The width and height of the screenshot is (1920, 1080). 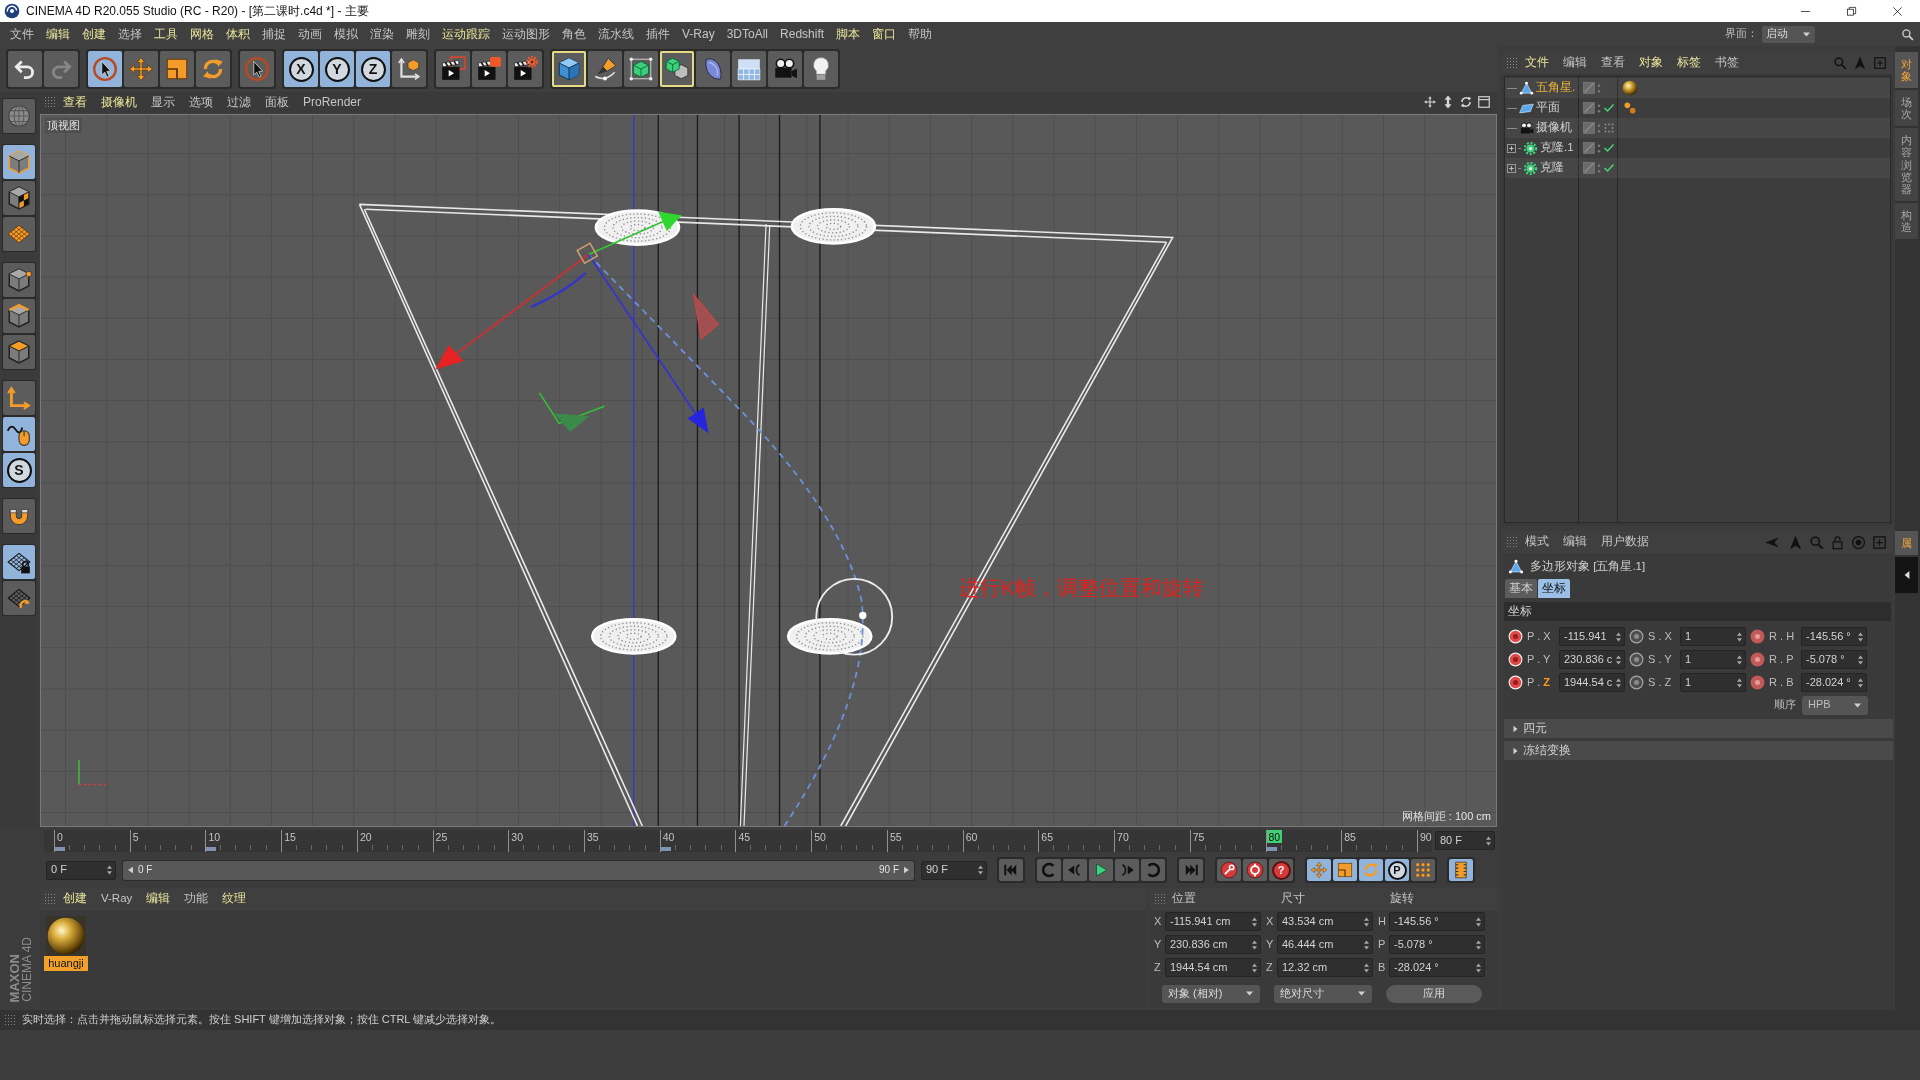 What do you see at coordinates (466, 34) in the screenshot?
I see `menu-item: 运动跟踪` at bounding box center [466, 34].